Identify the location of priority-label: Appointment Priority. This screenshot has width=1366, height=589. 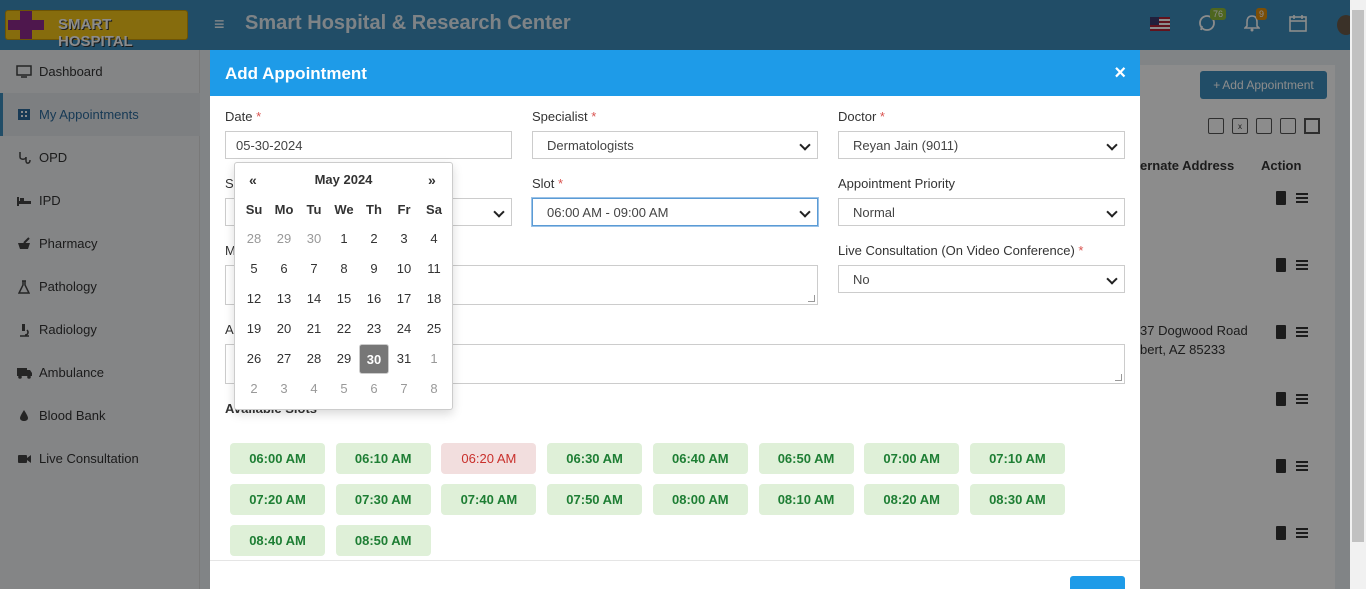
(897, 183).